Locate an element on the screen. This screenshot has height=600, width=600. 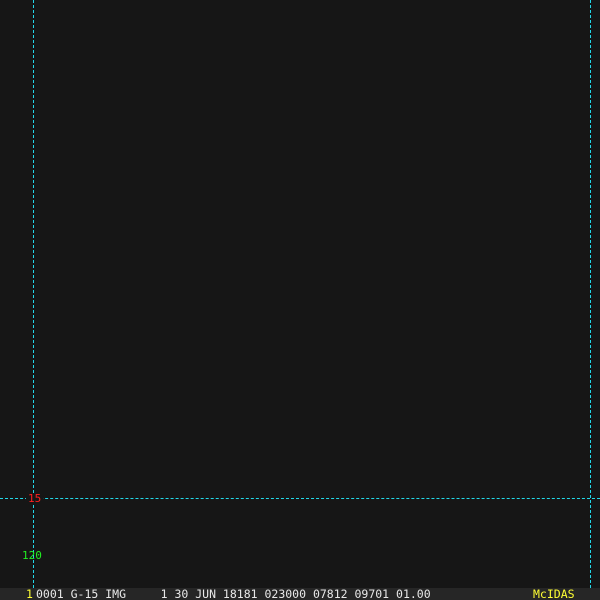
frame-number: 1 is located at coordinates (29, 593).